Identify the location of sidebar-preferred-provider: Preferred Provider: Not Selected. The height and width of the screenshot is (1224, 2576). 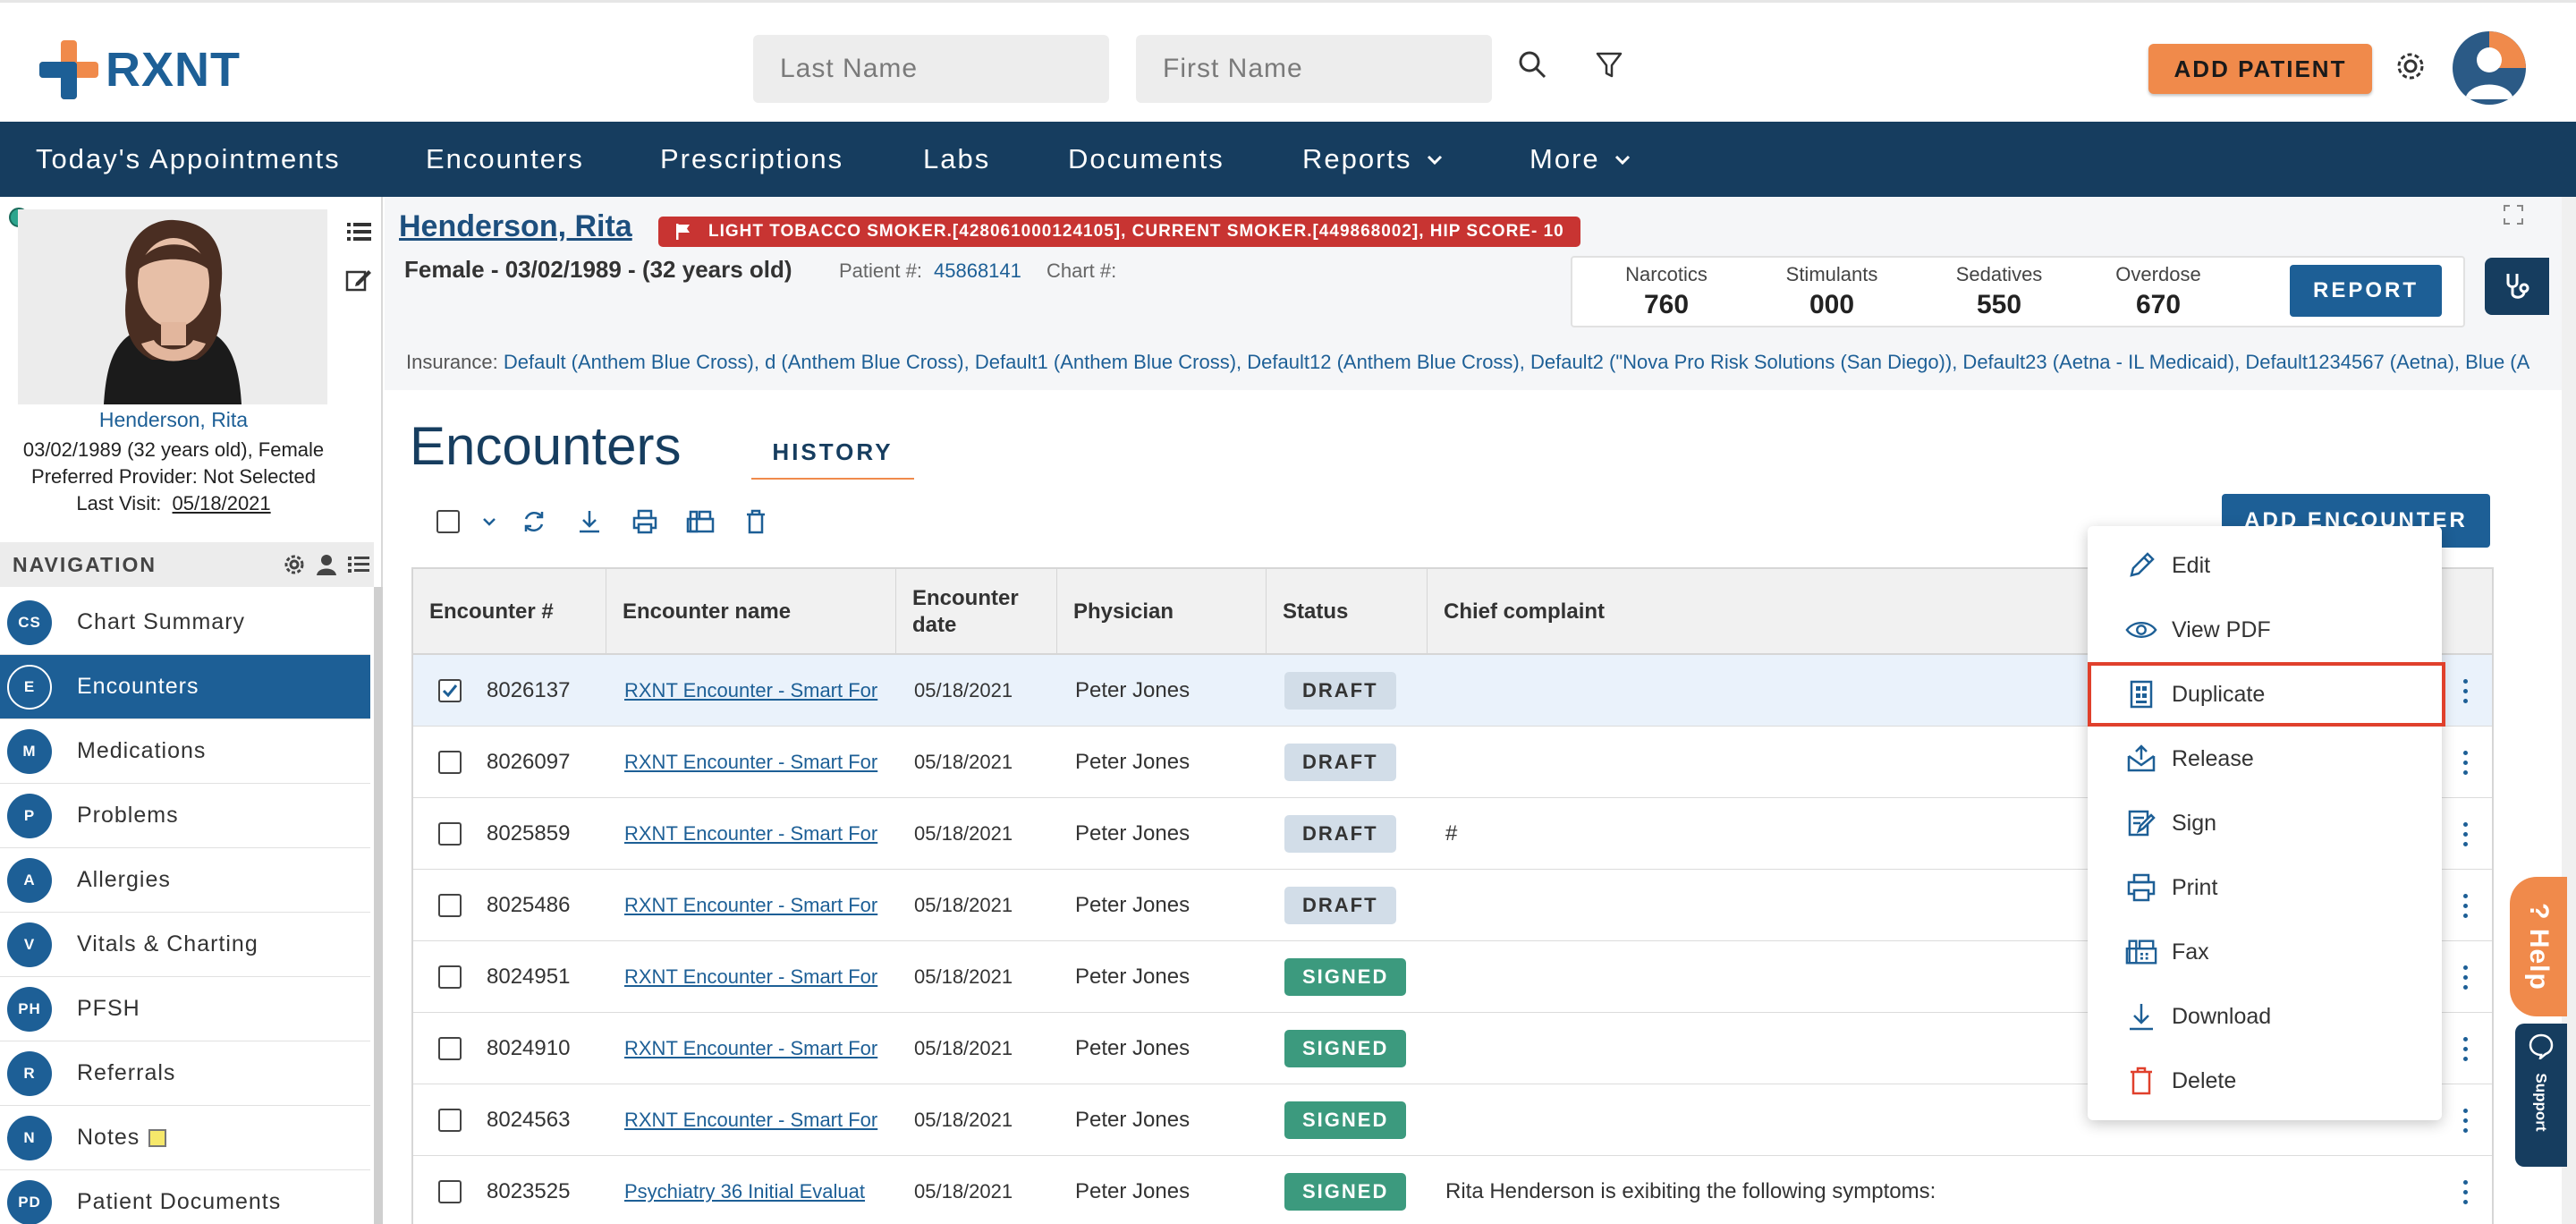
(173, 477).